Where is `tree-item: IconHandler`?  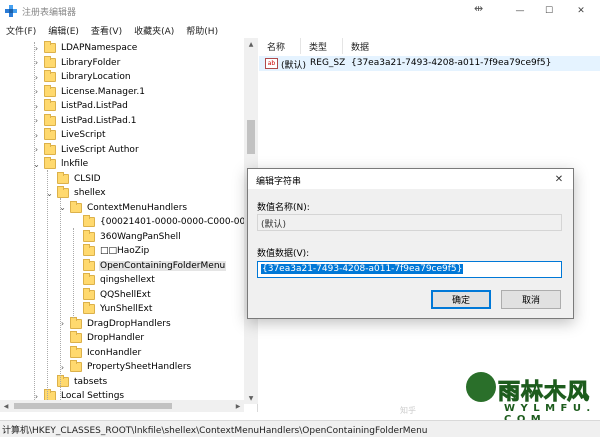
tree-item: IconHandler is located at coordinates (100, 353).